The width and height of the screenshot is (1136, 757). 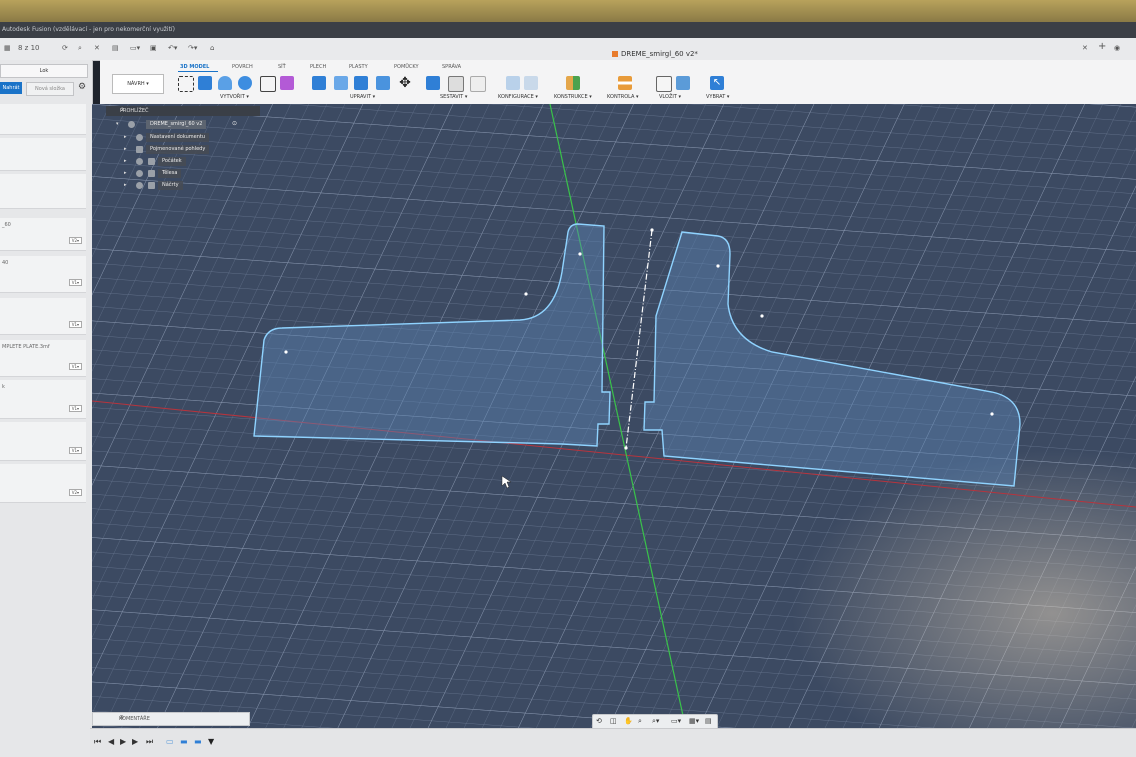 What do you see at coordinates (179, 173) in the screenshot?
I see `browser-item-bodies: ▸ Tělesa` at bounding box center [179, 173].